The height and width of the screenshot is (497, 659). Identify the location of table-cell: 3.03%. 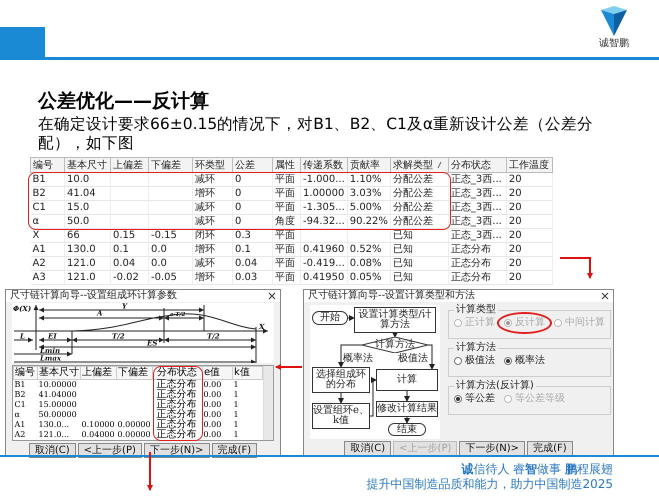
(368, 193).